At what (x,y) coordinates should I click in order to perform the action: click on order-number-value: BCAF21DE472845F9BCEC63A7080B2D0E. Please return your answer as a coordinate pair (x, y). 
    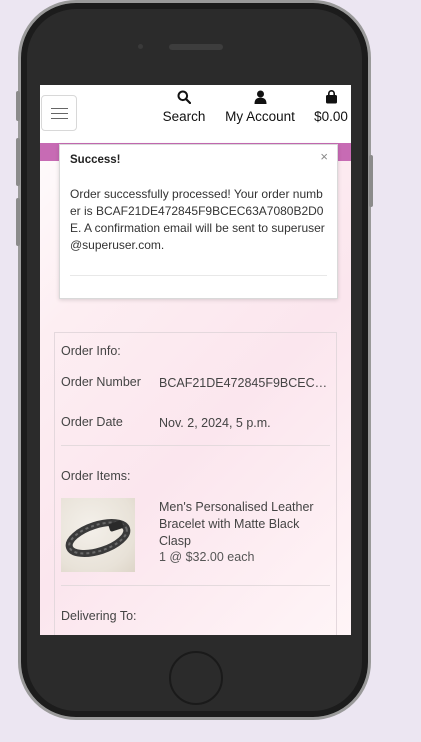
    Looking at the image, I should click on (245, 383).